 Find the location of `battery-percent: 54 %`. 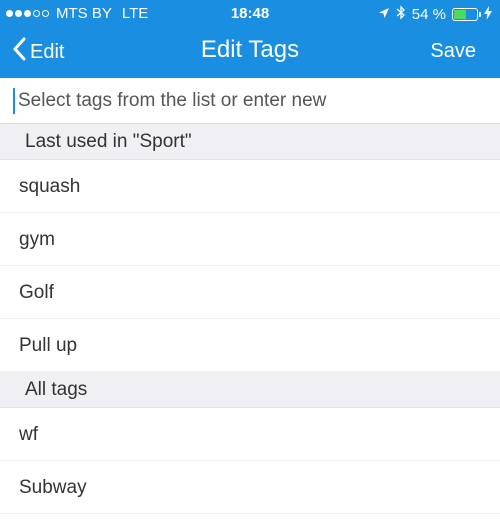

battery-percent: 54 % is located at coordinates (428, 14).